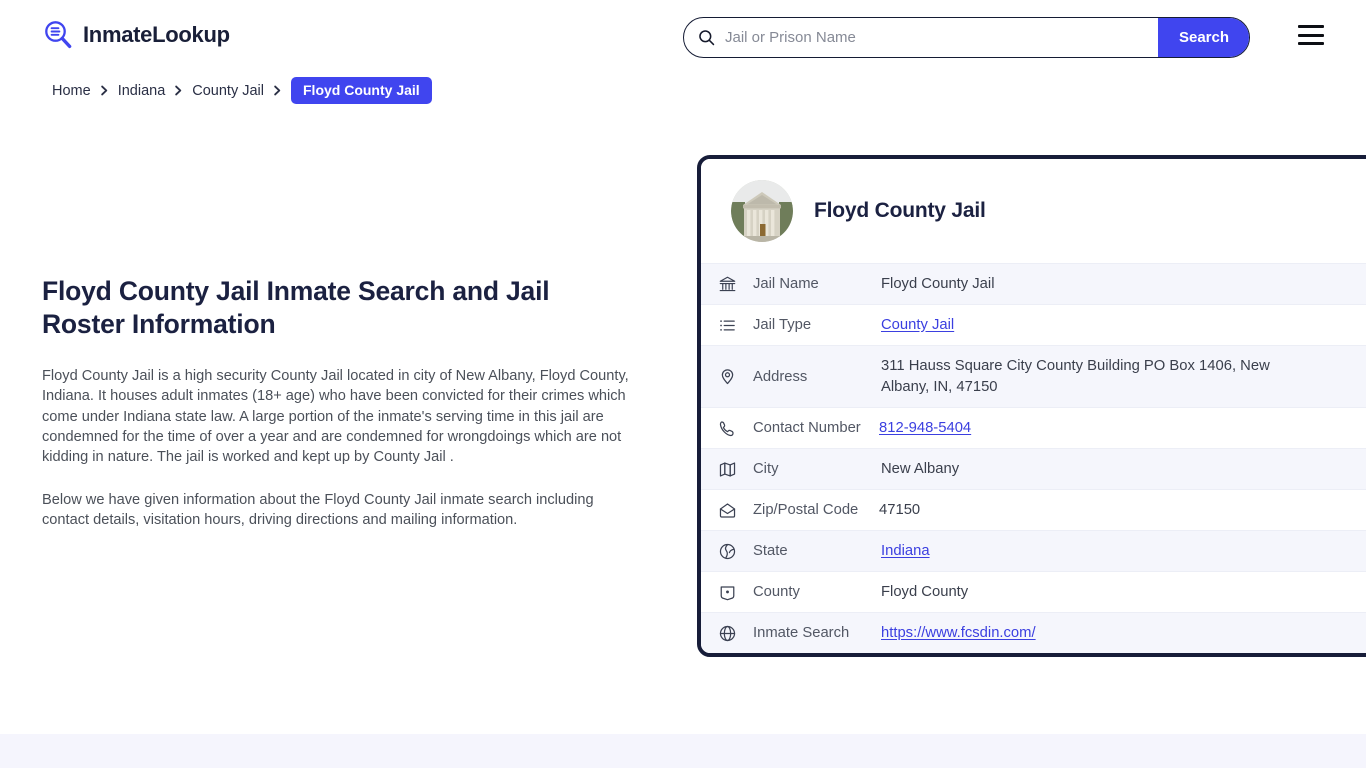 The width and height of the screenshot is (1366, 768). What do you see at coordinates (900, 509) in the screenshot?
I see `row-value: 47150` at bounding box center [900, 509].